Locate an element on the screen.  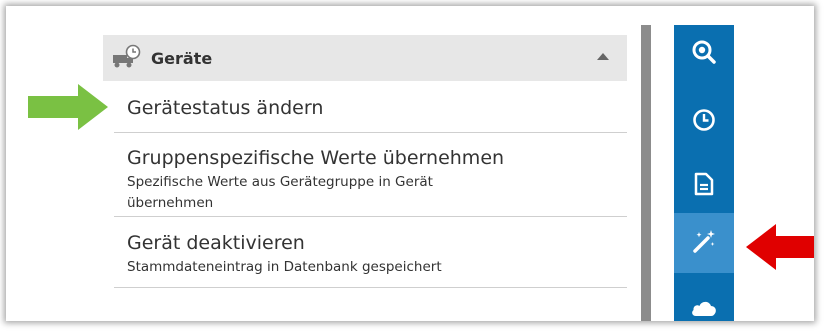
cloud-button is located at coordinates (704, 303).